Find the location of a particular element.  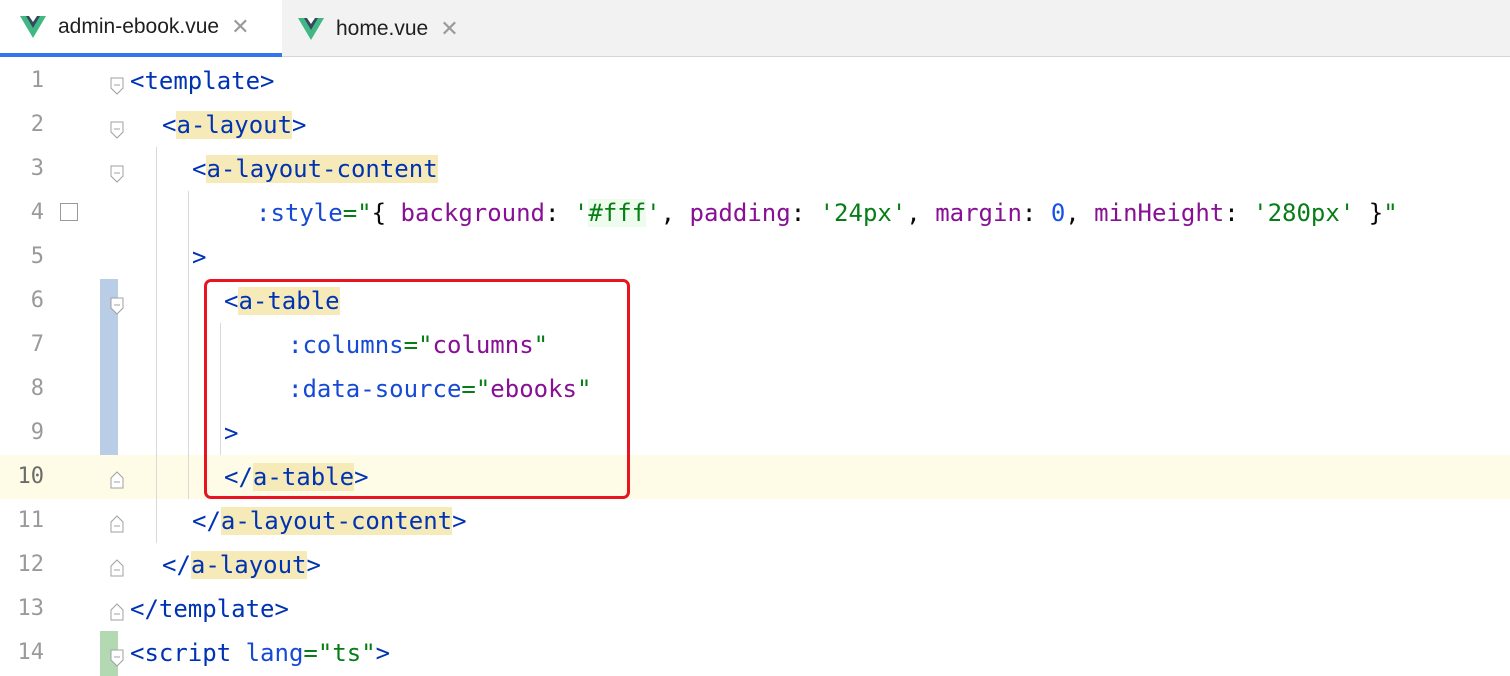

line-number: 10 is located at coordinates (31, 476).